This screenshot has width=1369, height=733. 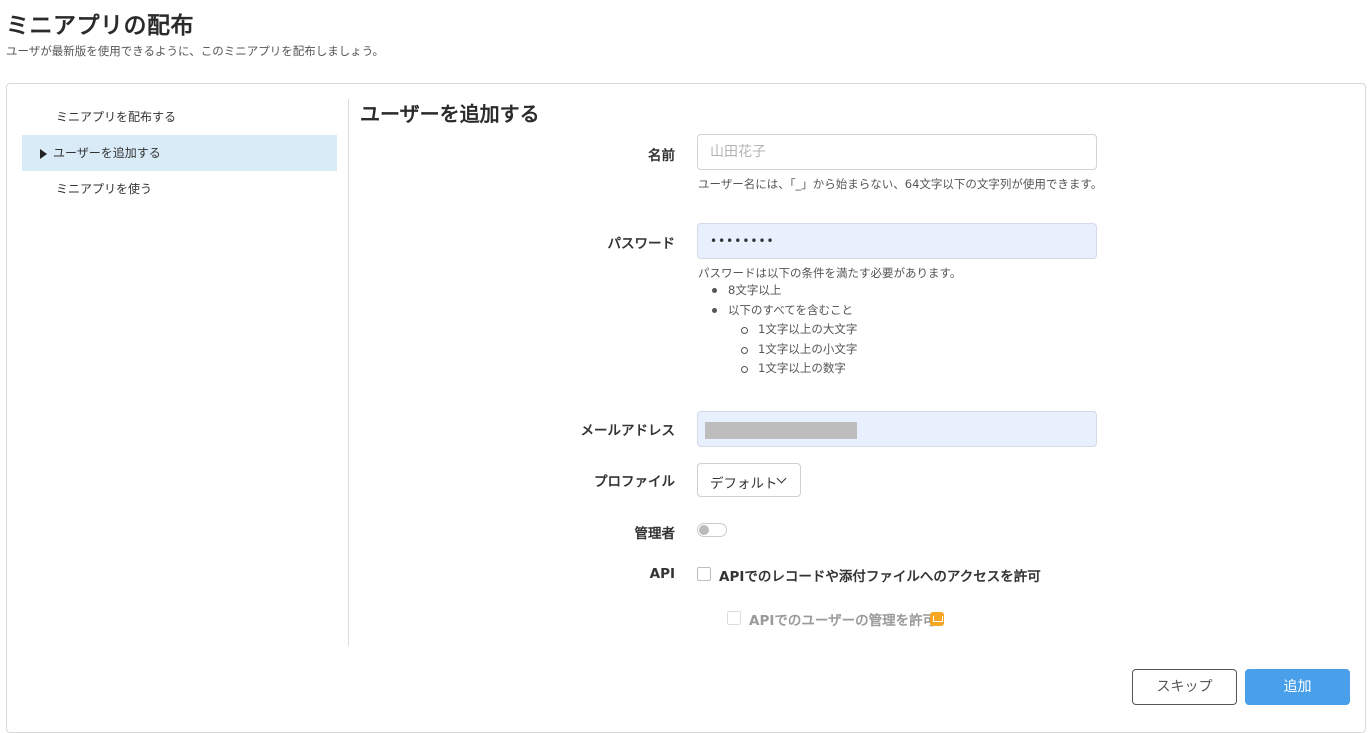 I want to click on profile-select: デフォルト, so click(x=749, y=480).